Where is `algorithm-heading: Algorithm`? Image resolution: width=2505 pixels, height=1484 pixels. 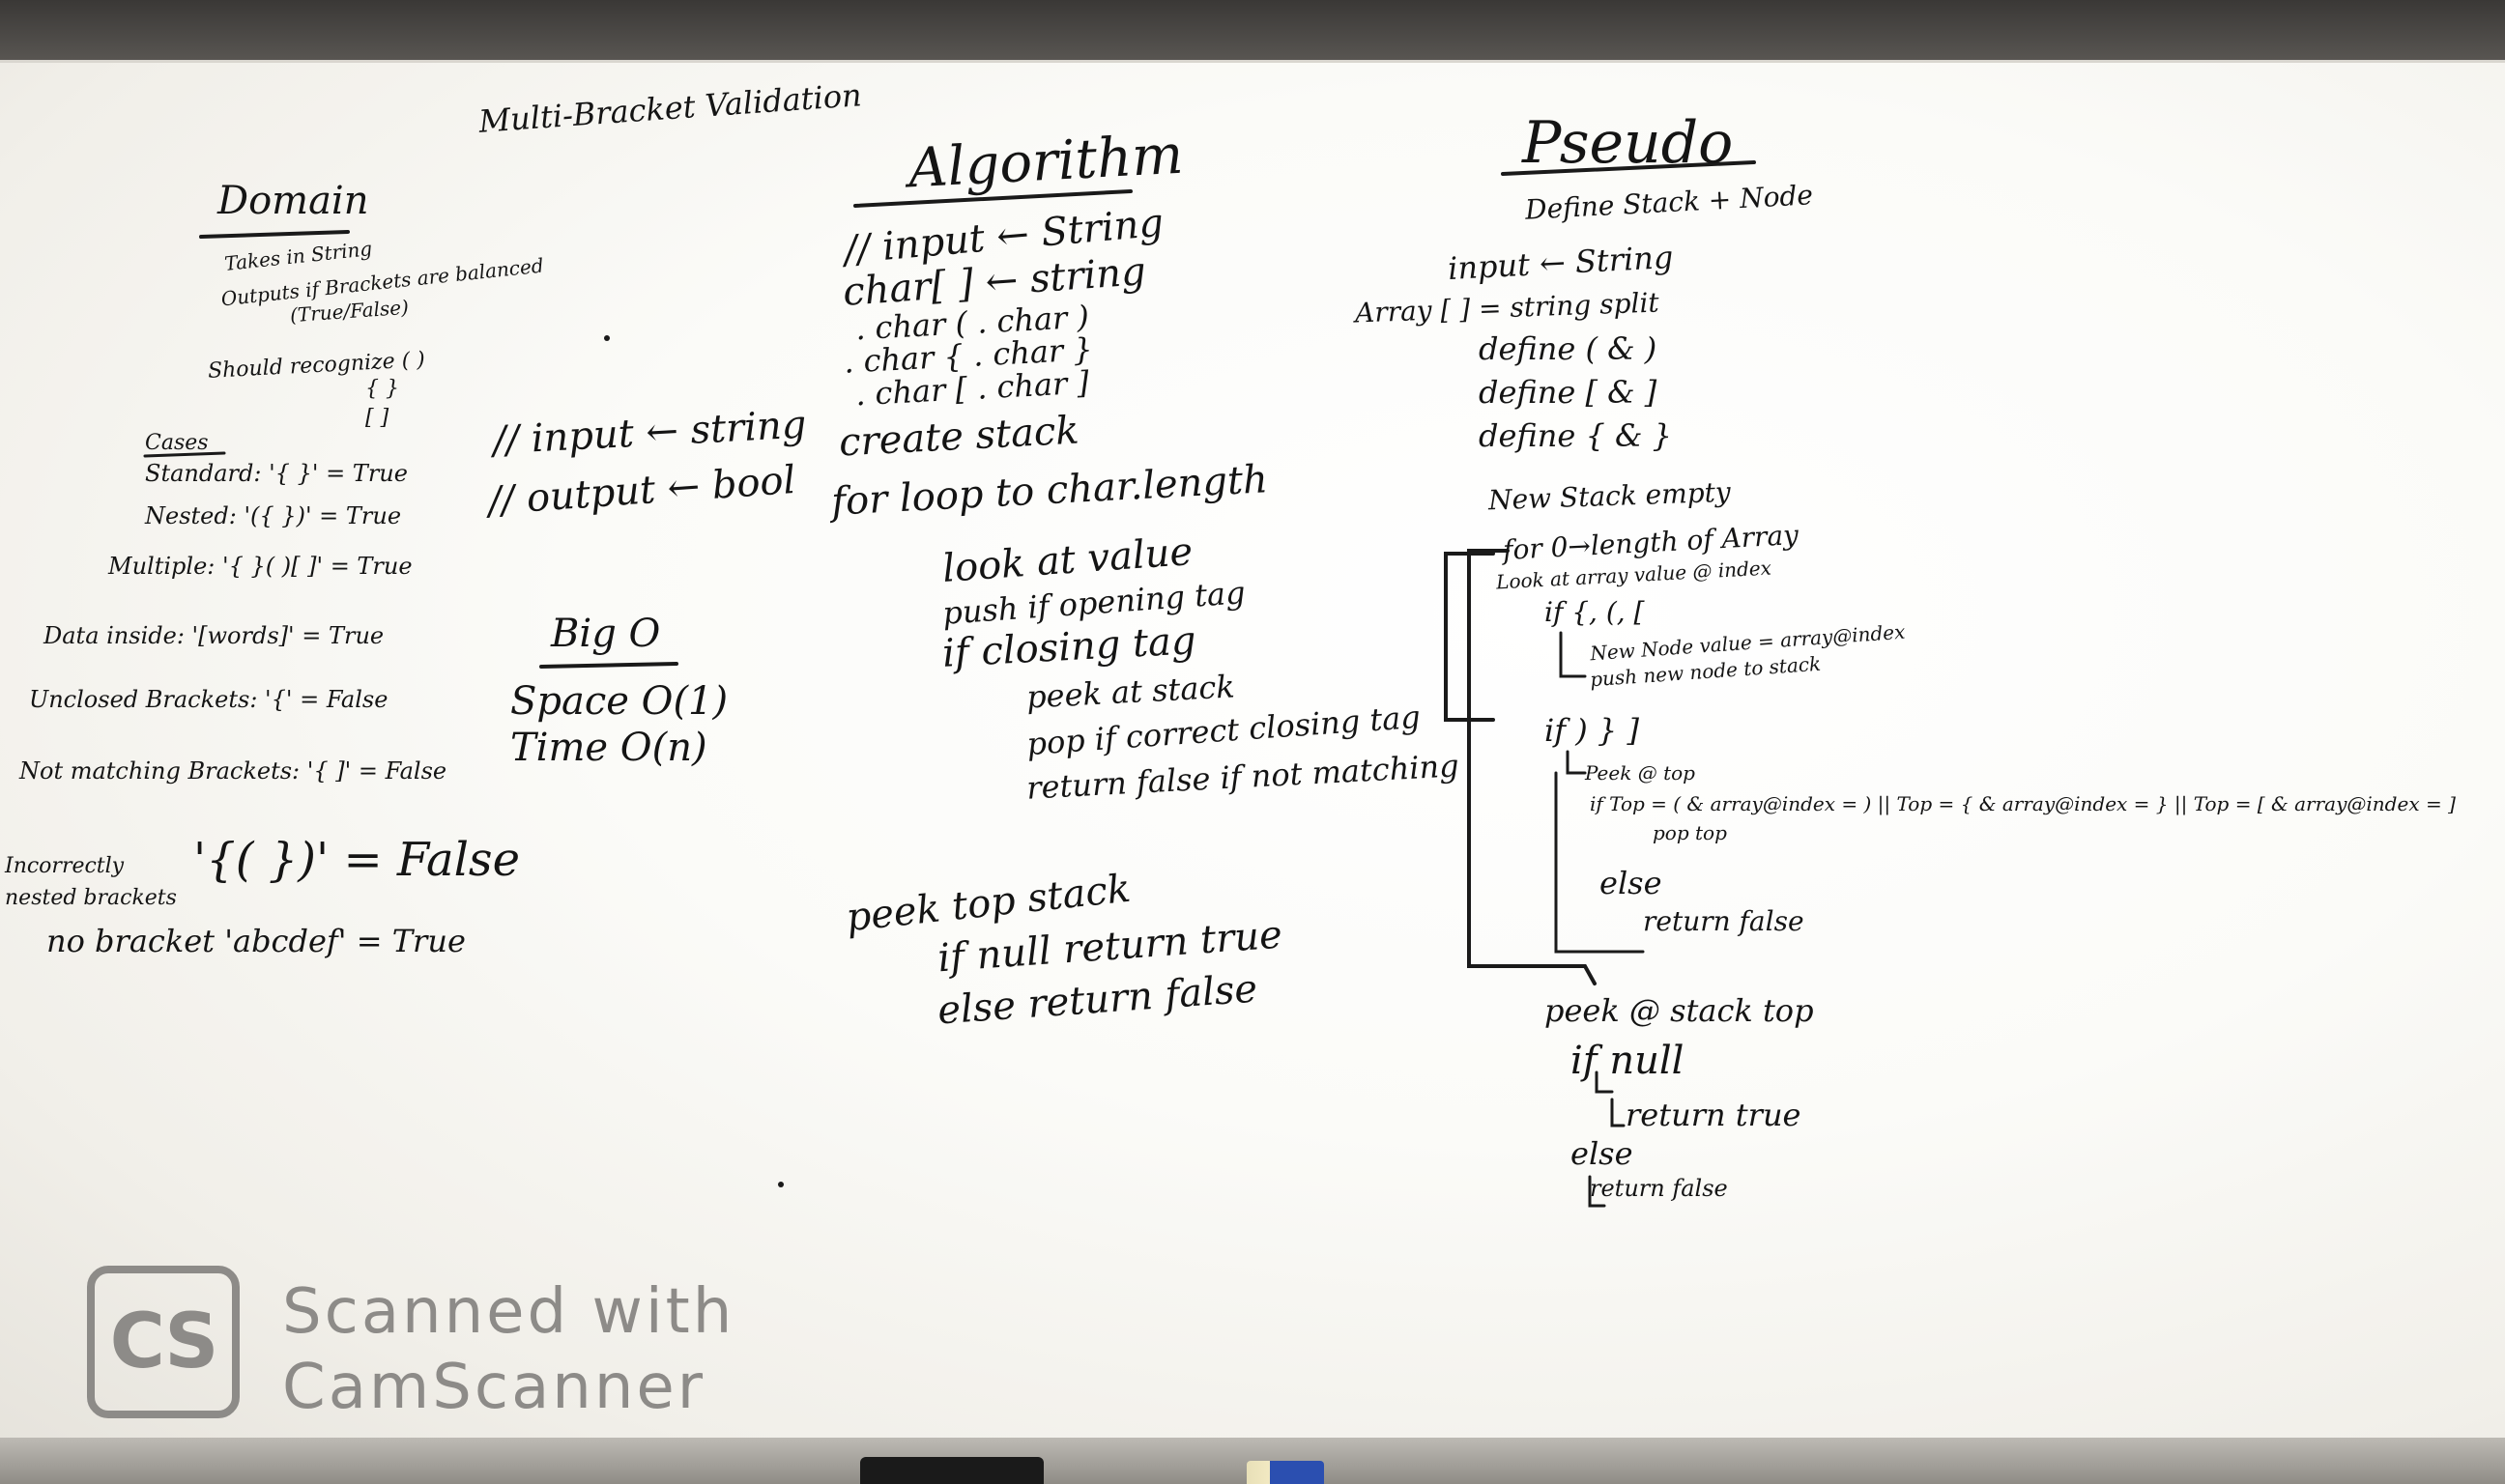
algorithm-heading: Algorithm is located at coordinates (1046, 162).